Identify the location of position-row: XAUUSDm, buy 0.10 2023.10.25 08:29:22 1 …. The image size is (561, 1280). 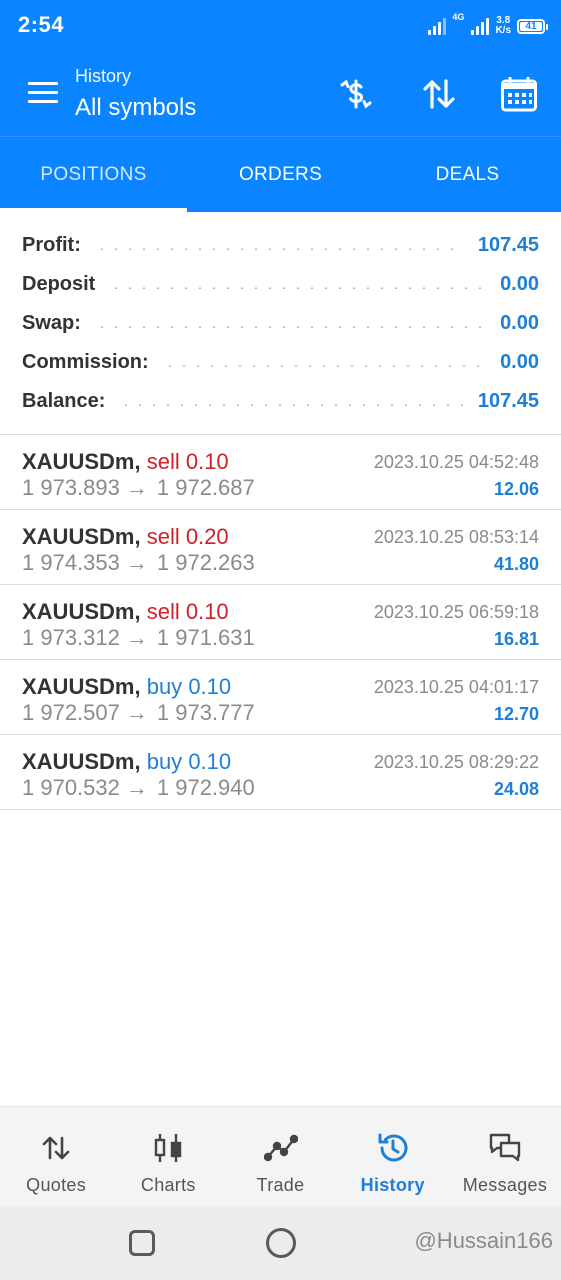
(280, 772).